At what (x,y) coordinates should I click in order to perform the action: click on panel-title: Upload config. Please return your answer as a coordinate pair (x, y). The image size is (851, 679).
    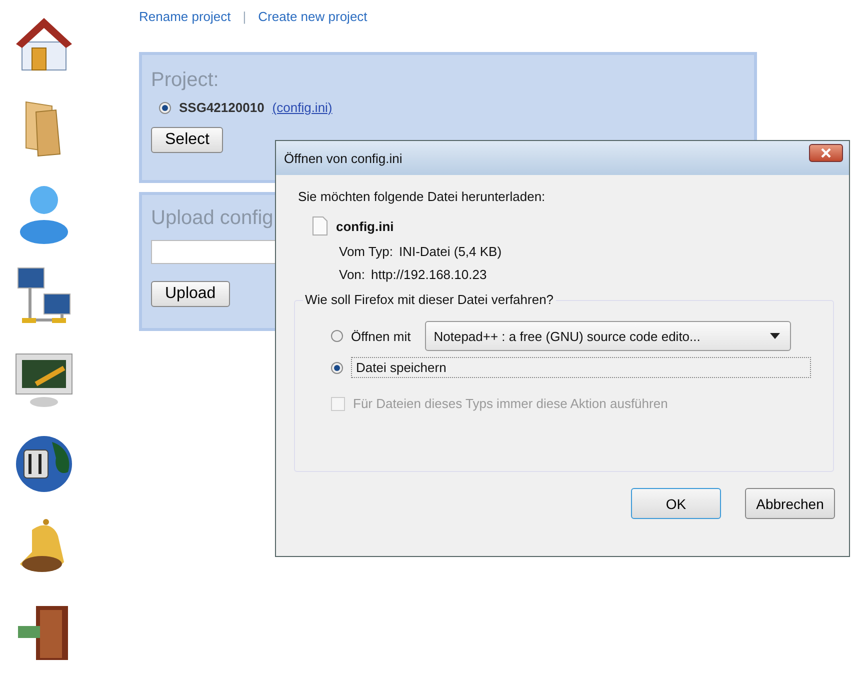
    Looking at the image, I should click on (212, 218).